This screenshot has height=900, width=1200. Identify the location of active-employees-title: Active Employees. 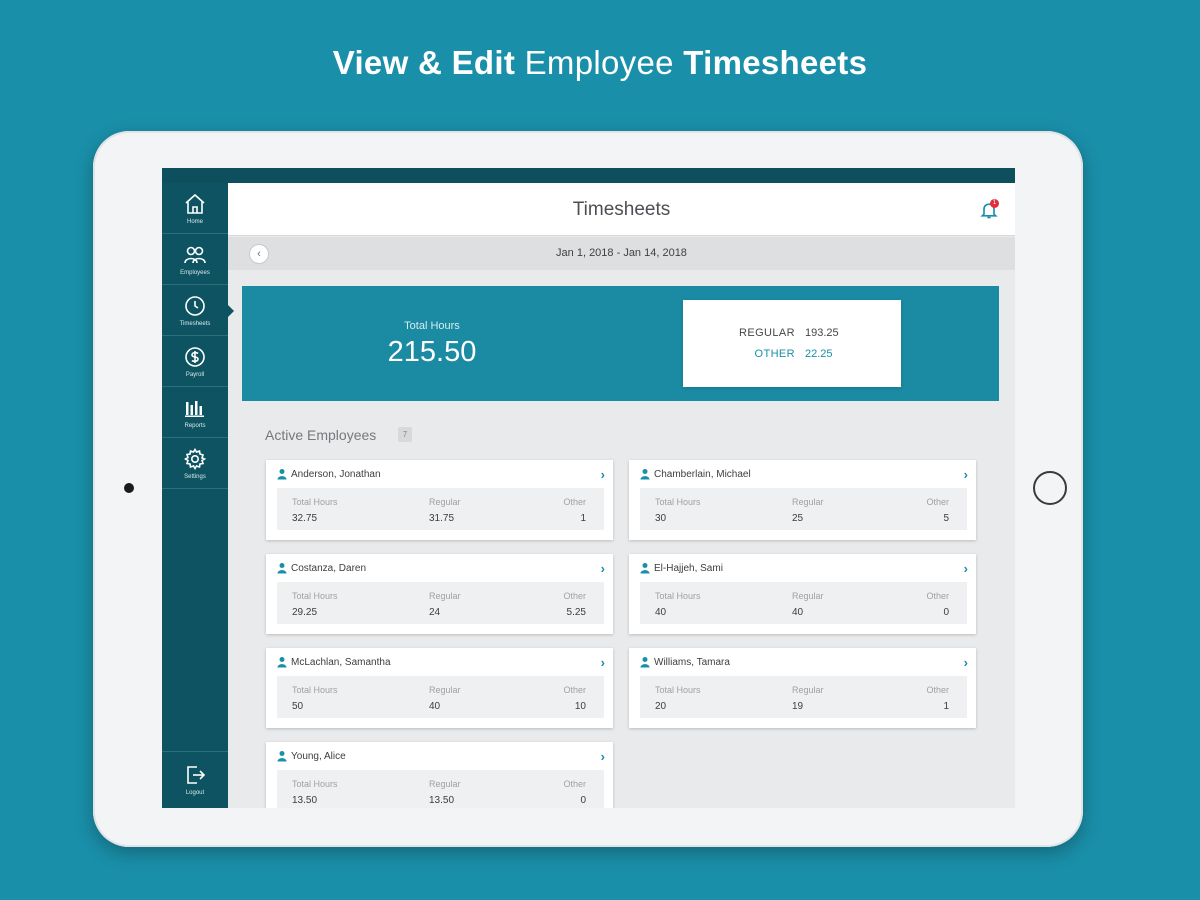
(321, 435).